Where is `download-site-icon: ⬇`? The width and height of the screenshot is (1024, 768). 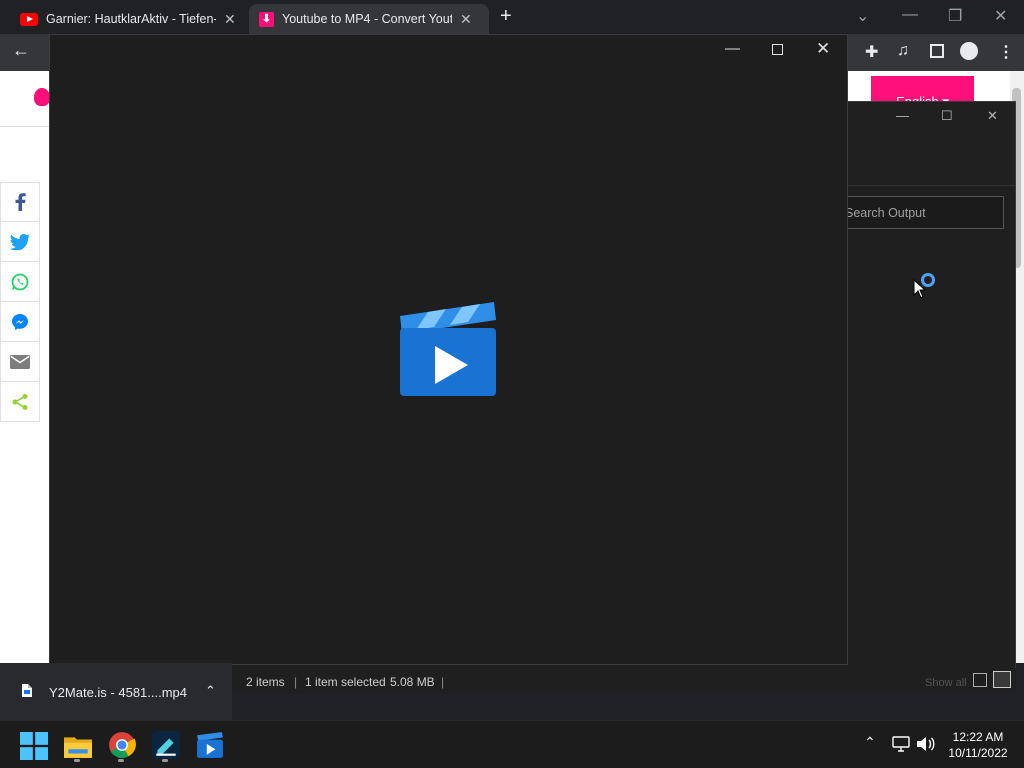 download-site-icon: ⬇ is located at coordinates (266, 19).